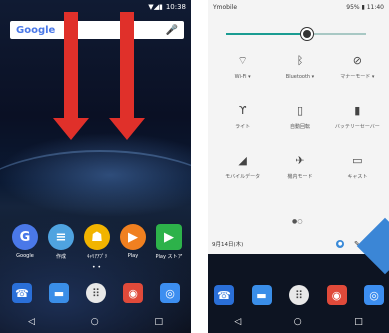  I want to click on quick-settings-tile: ⌔ Wi-Fi ▾, so click(242, 72).